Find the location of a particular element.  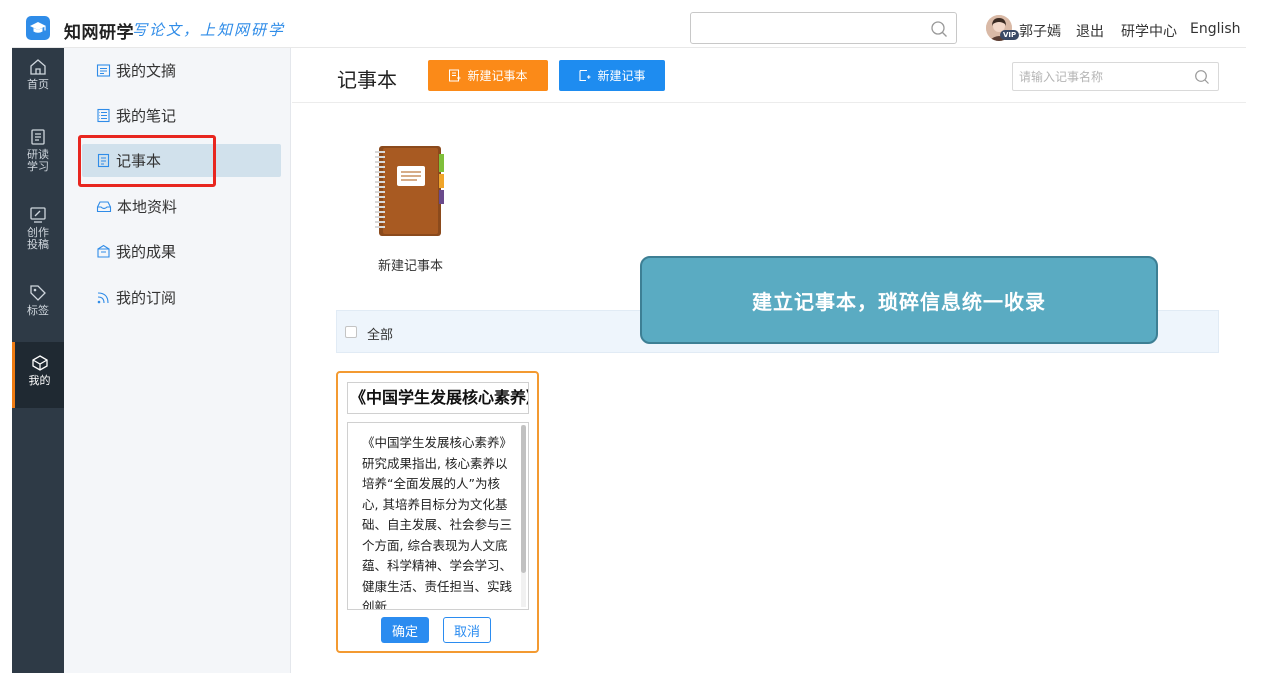

note-search-input is located at coordinates (1103, 76).